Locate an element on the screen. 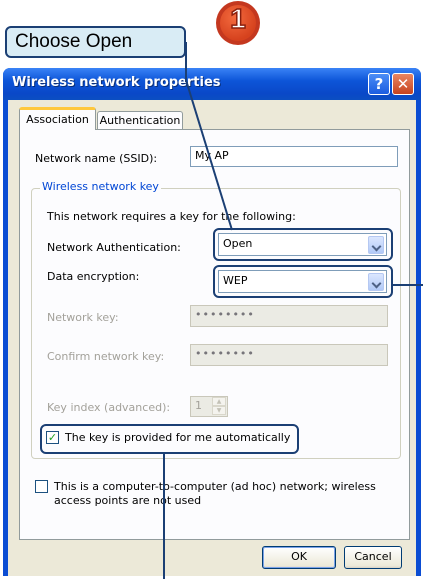 Image resolution: width=423 pixels, height=579 pixels. tab-authentication-label: Authentication is located at coordinates (140, 120).